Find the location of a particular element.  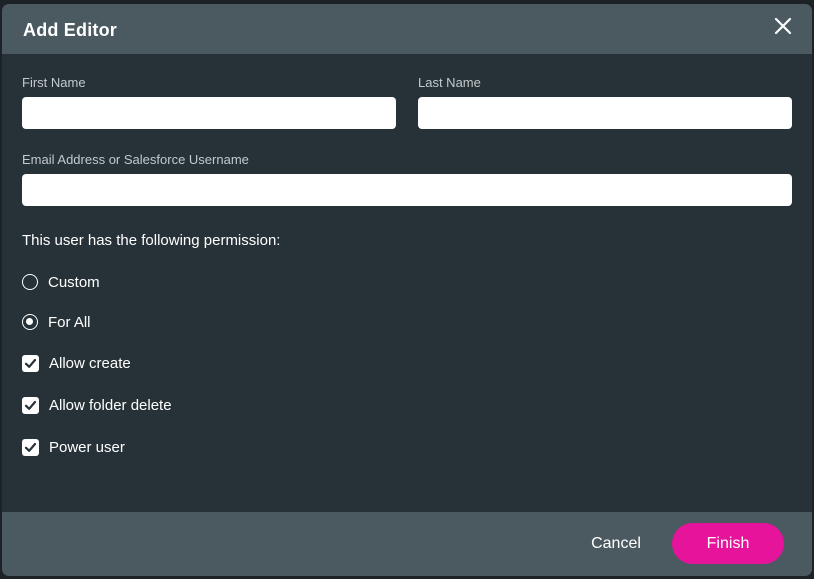

checkbox-allow-folder-delete: Allow folder delete is located at coordinates (97, 405).